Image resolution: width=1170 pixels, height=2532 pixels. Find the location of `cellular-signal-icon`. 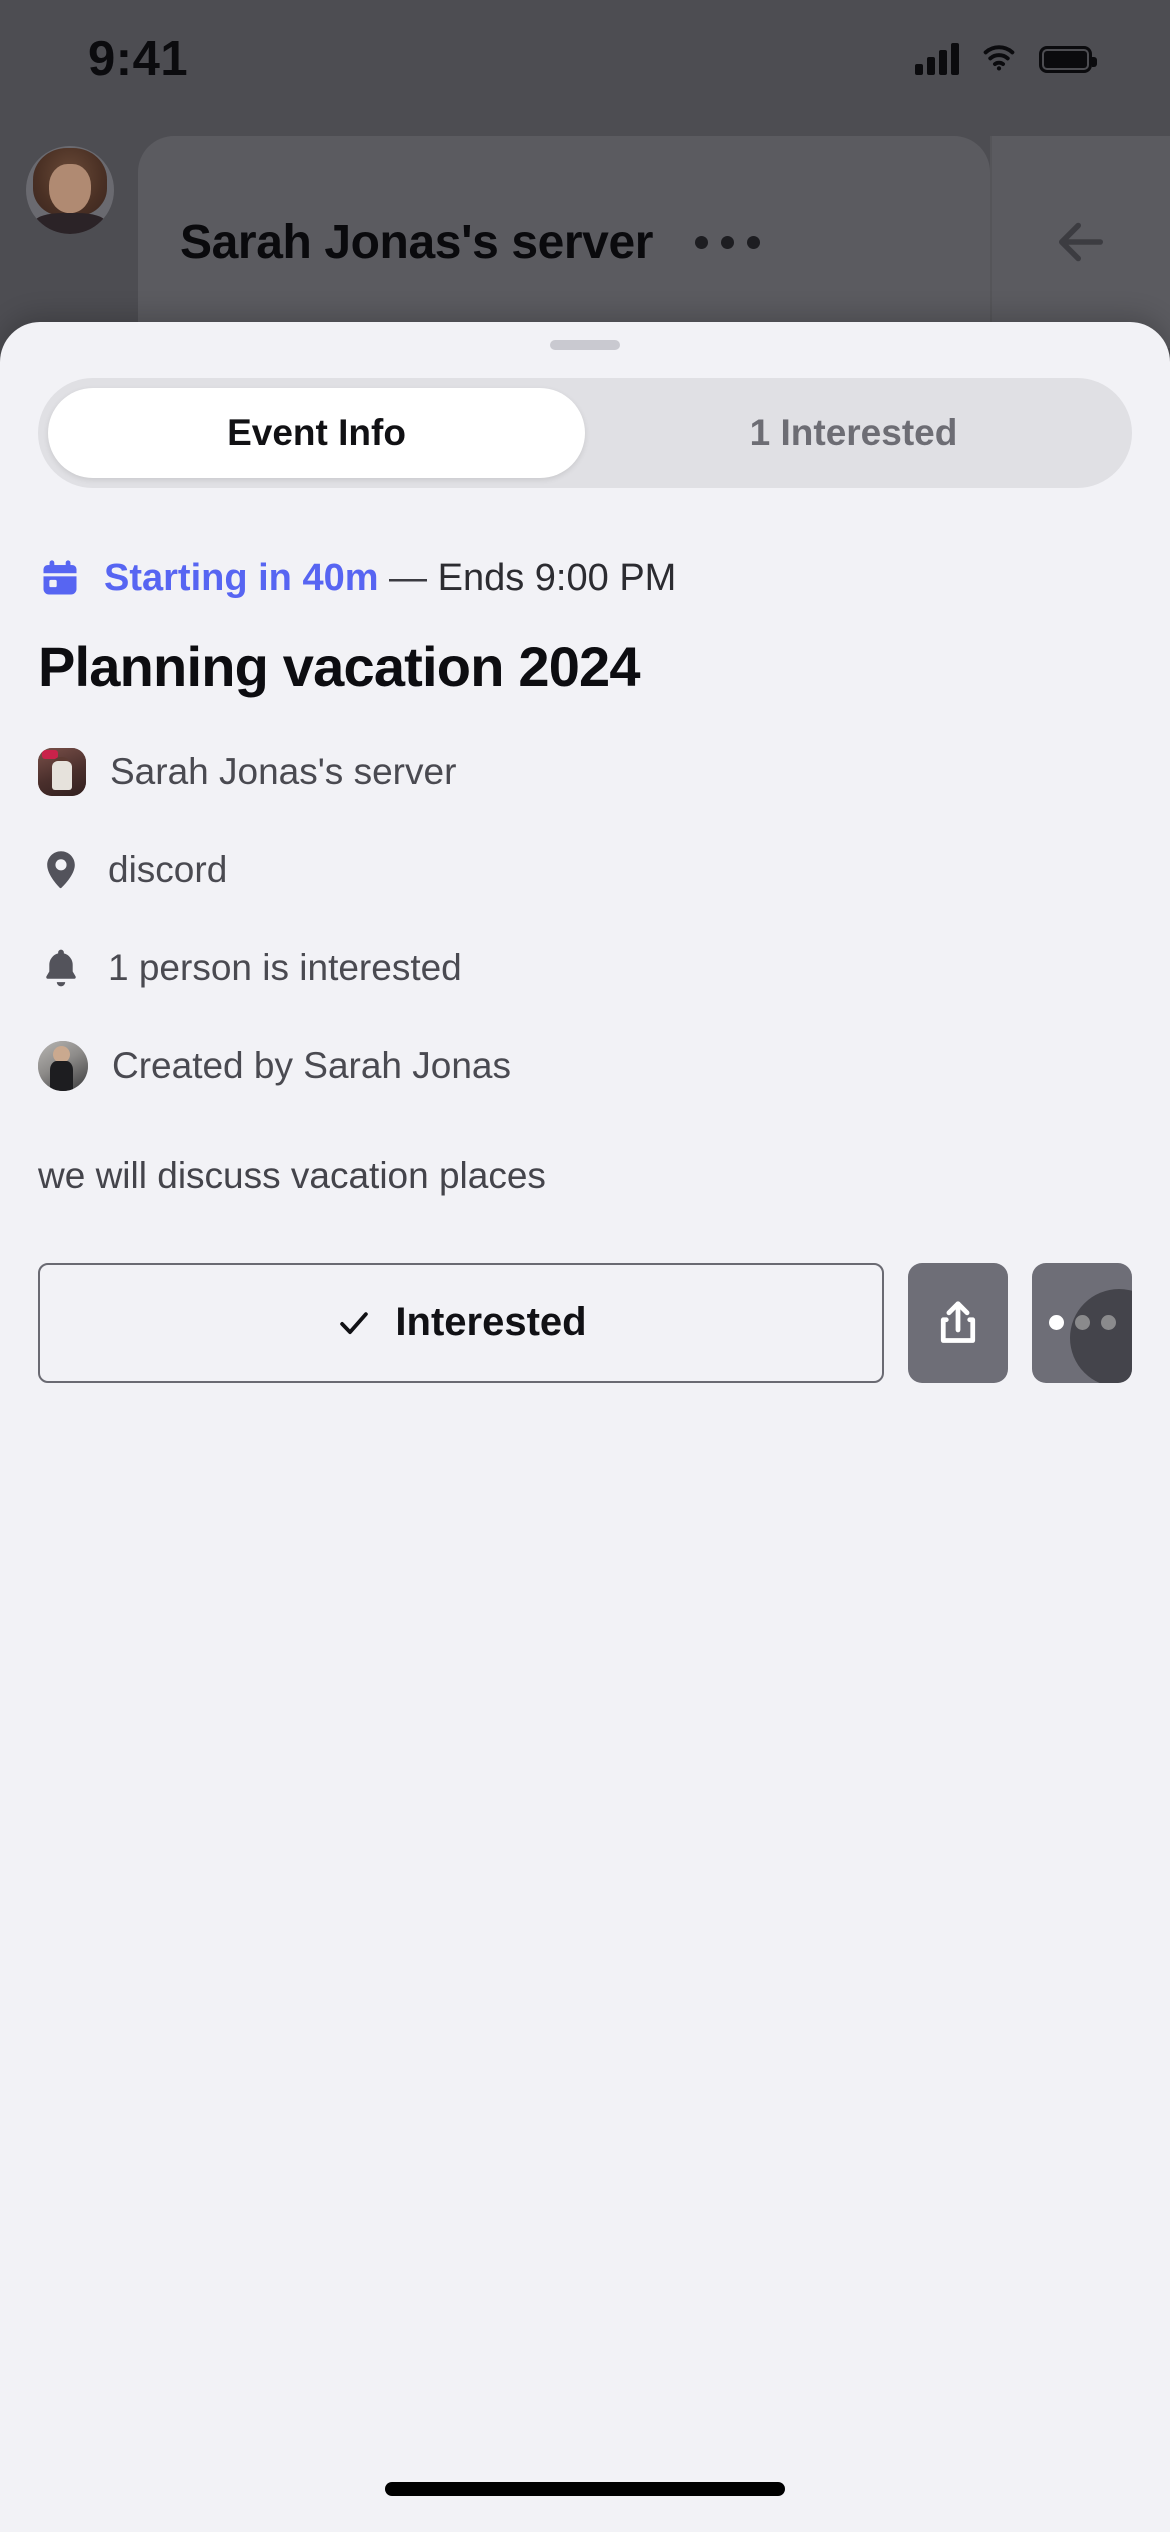

cellular-signal-icon is located at coordinates (937, 59).